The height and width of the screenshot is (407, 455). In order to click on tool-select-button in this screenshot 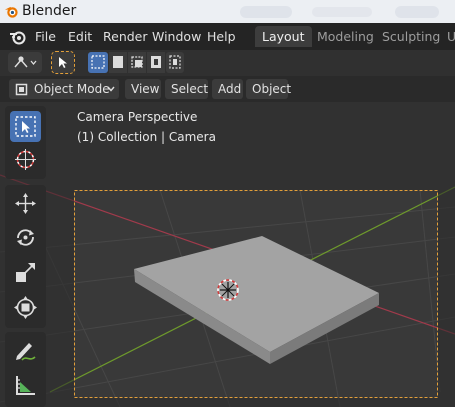, I will do `click(63, 62)`.